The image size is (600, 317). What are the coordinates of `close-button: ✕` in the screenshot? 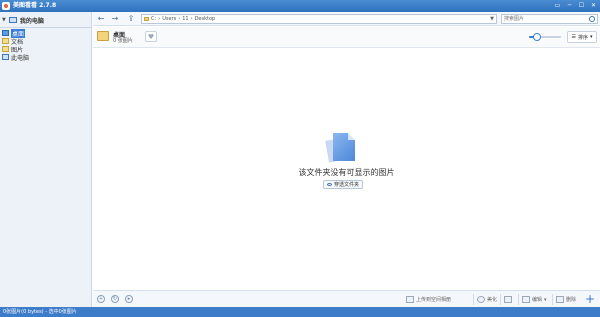 It's located at (593, 5).